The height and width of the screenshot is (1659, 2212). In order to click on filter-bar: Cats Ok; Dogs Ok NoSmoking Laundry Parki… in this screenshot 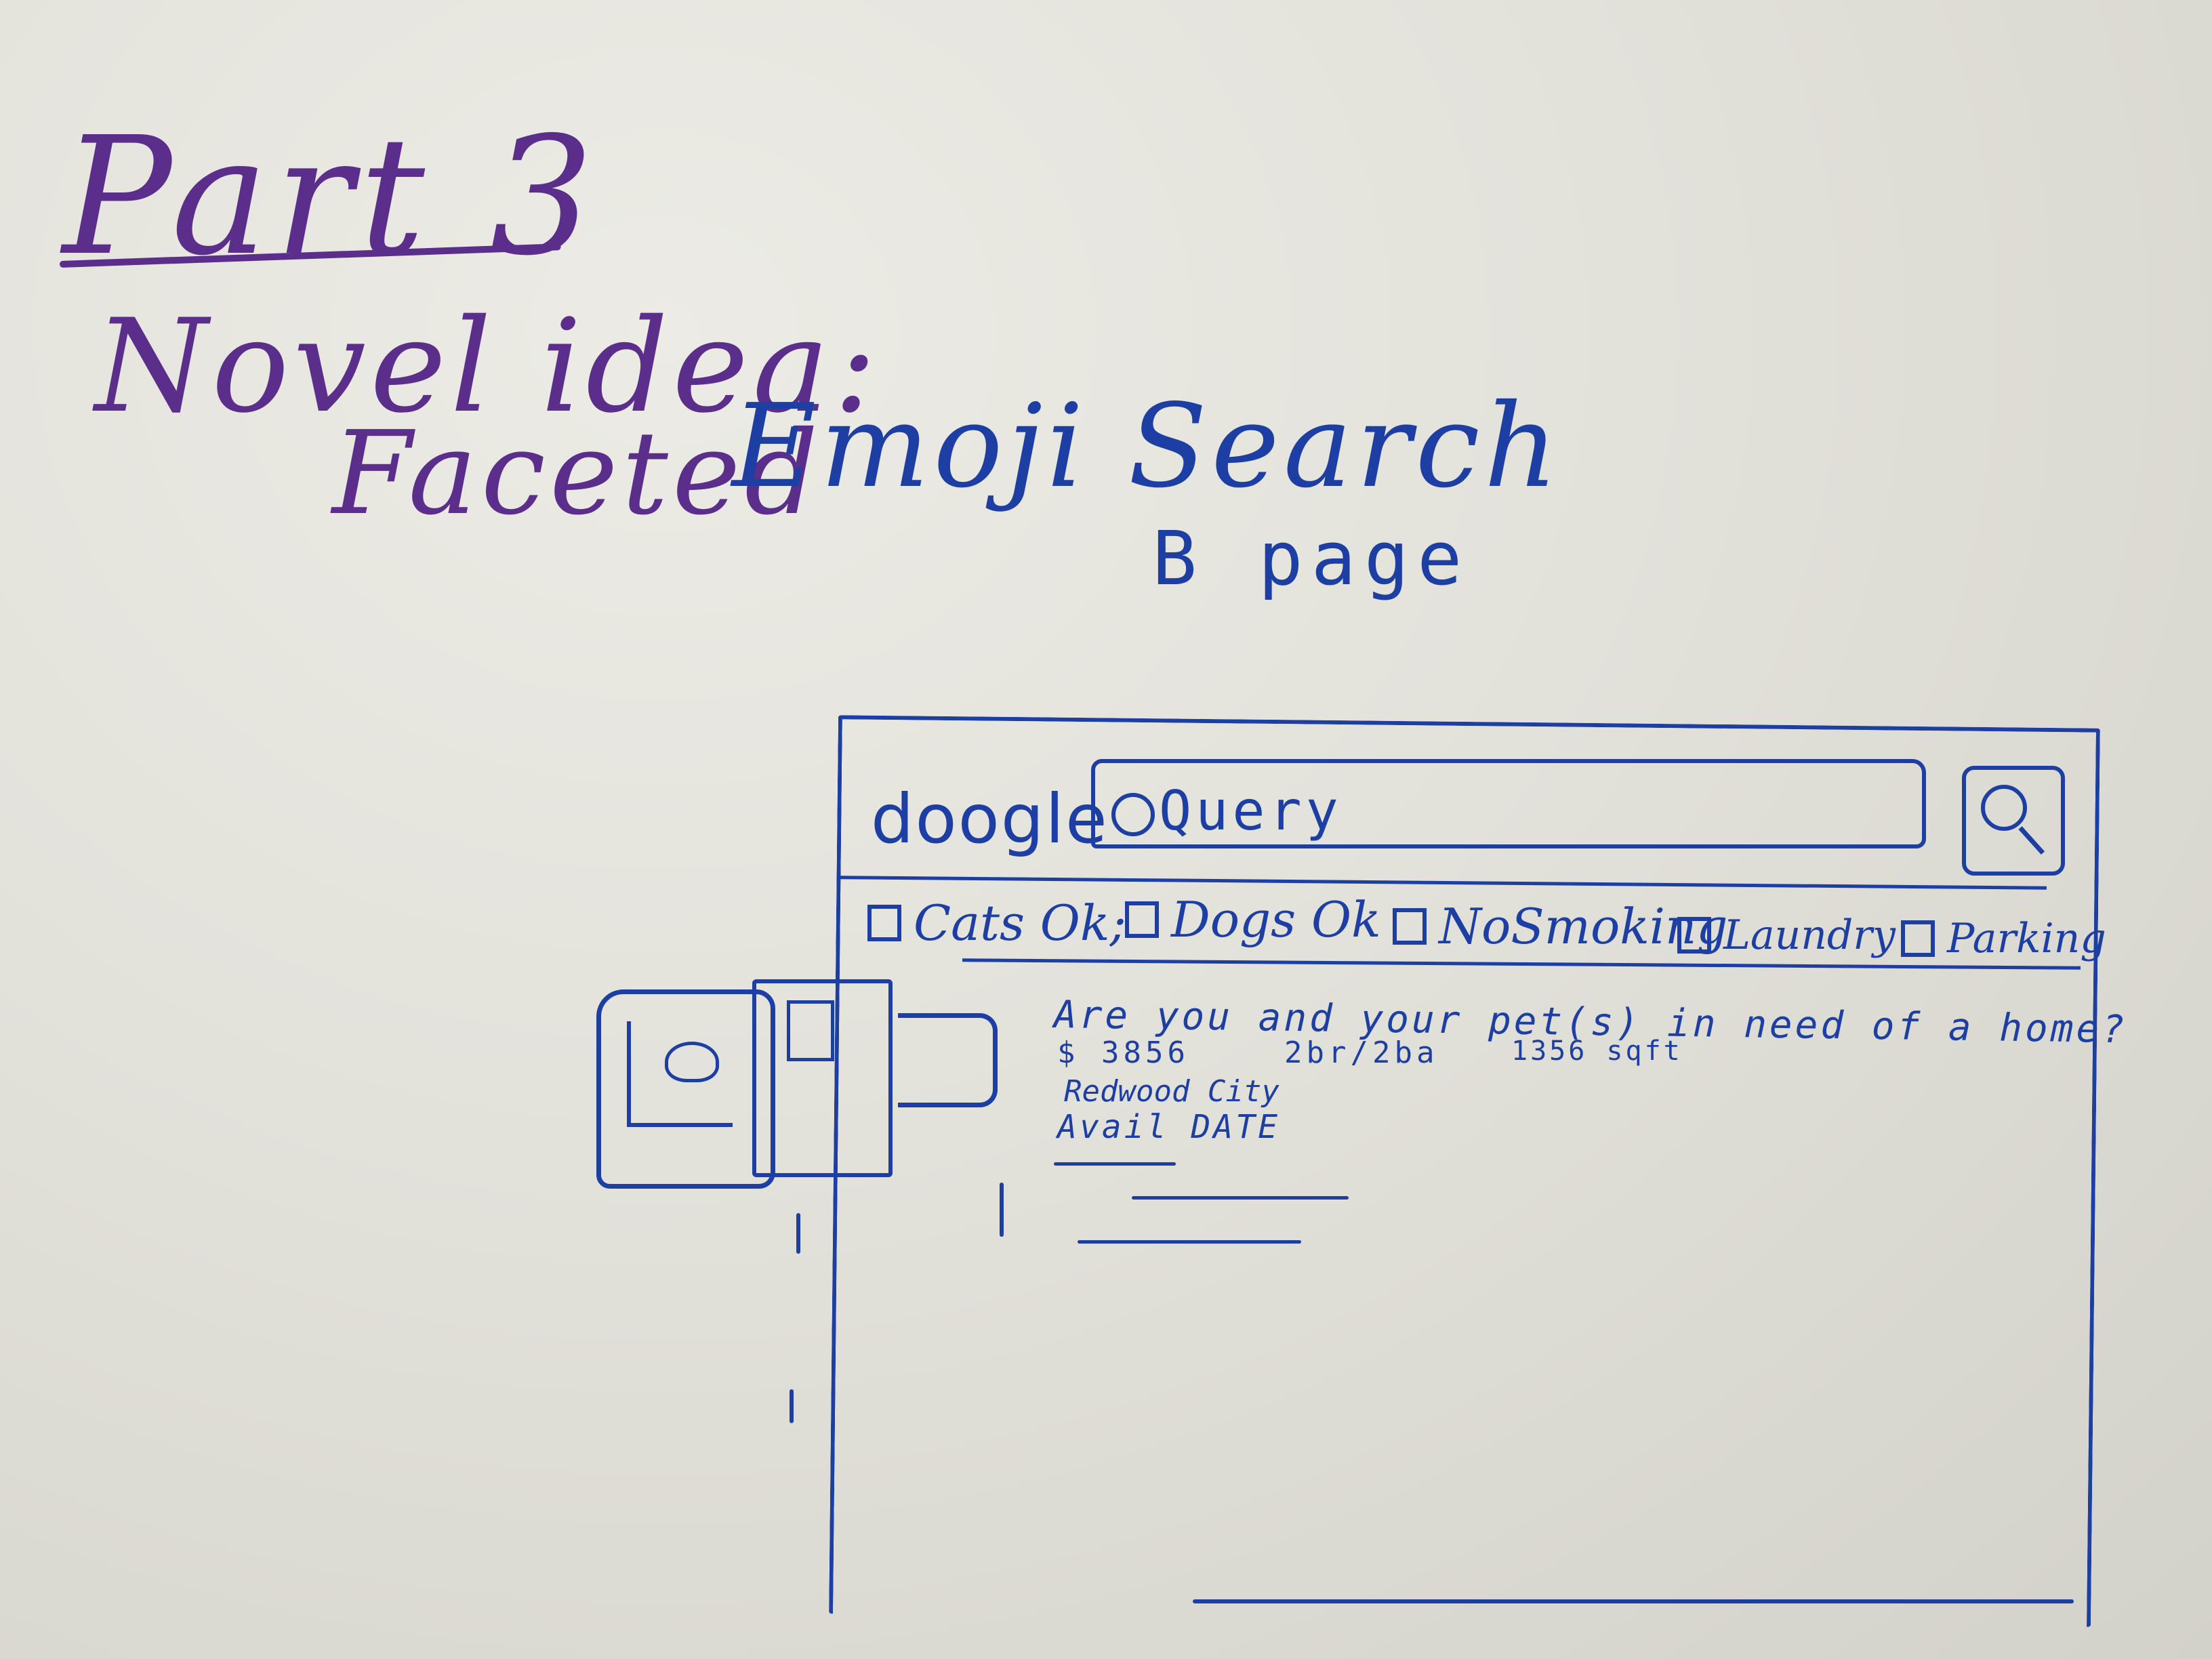, I will do `click(1483, 923)`.